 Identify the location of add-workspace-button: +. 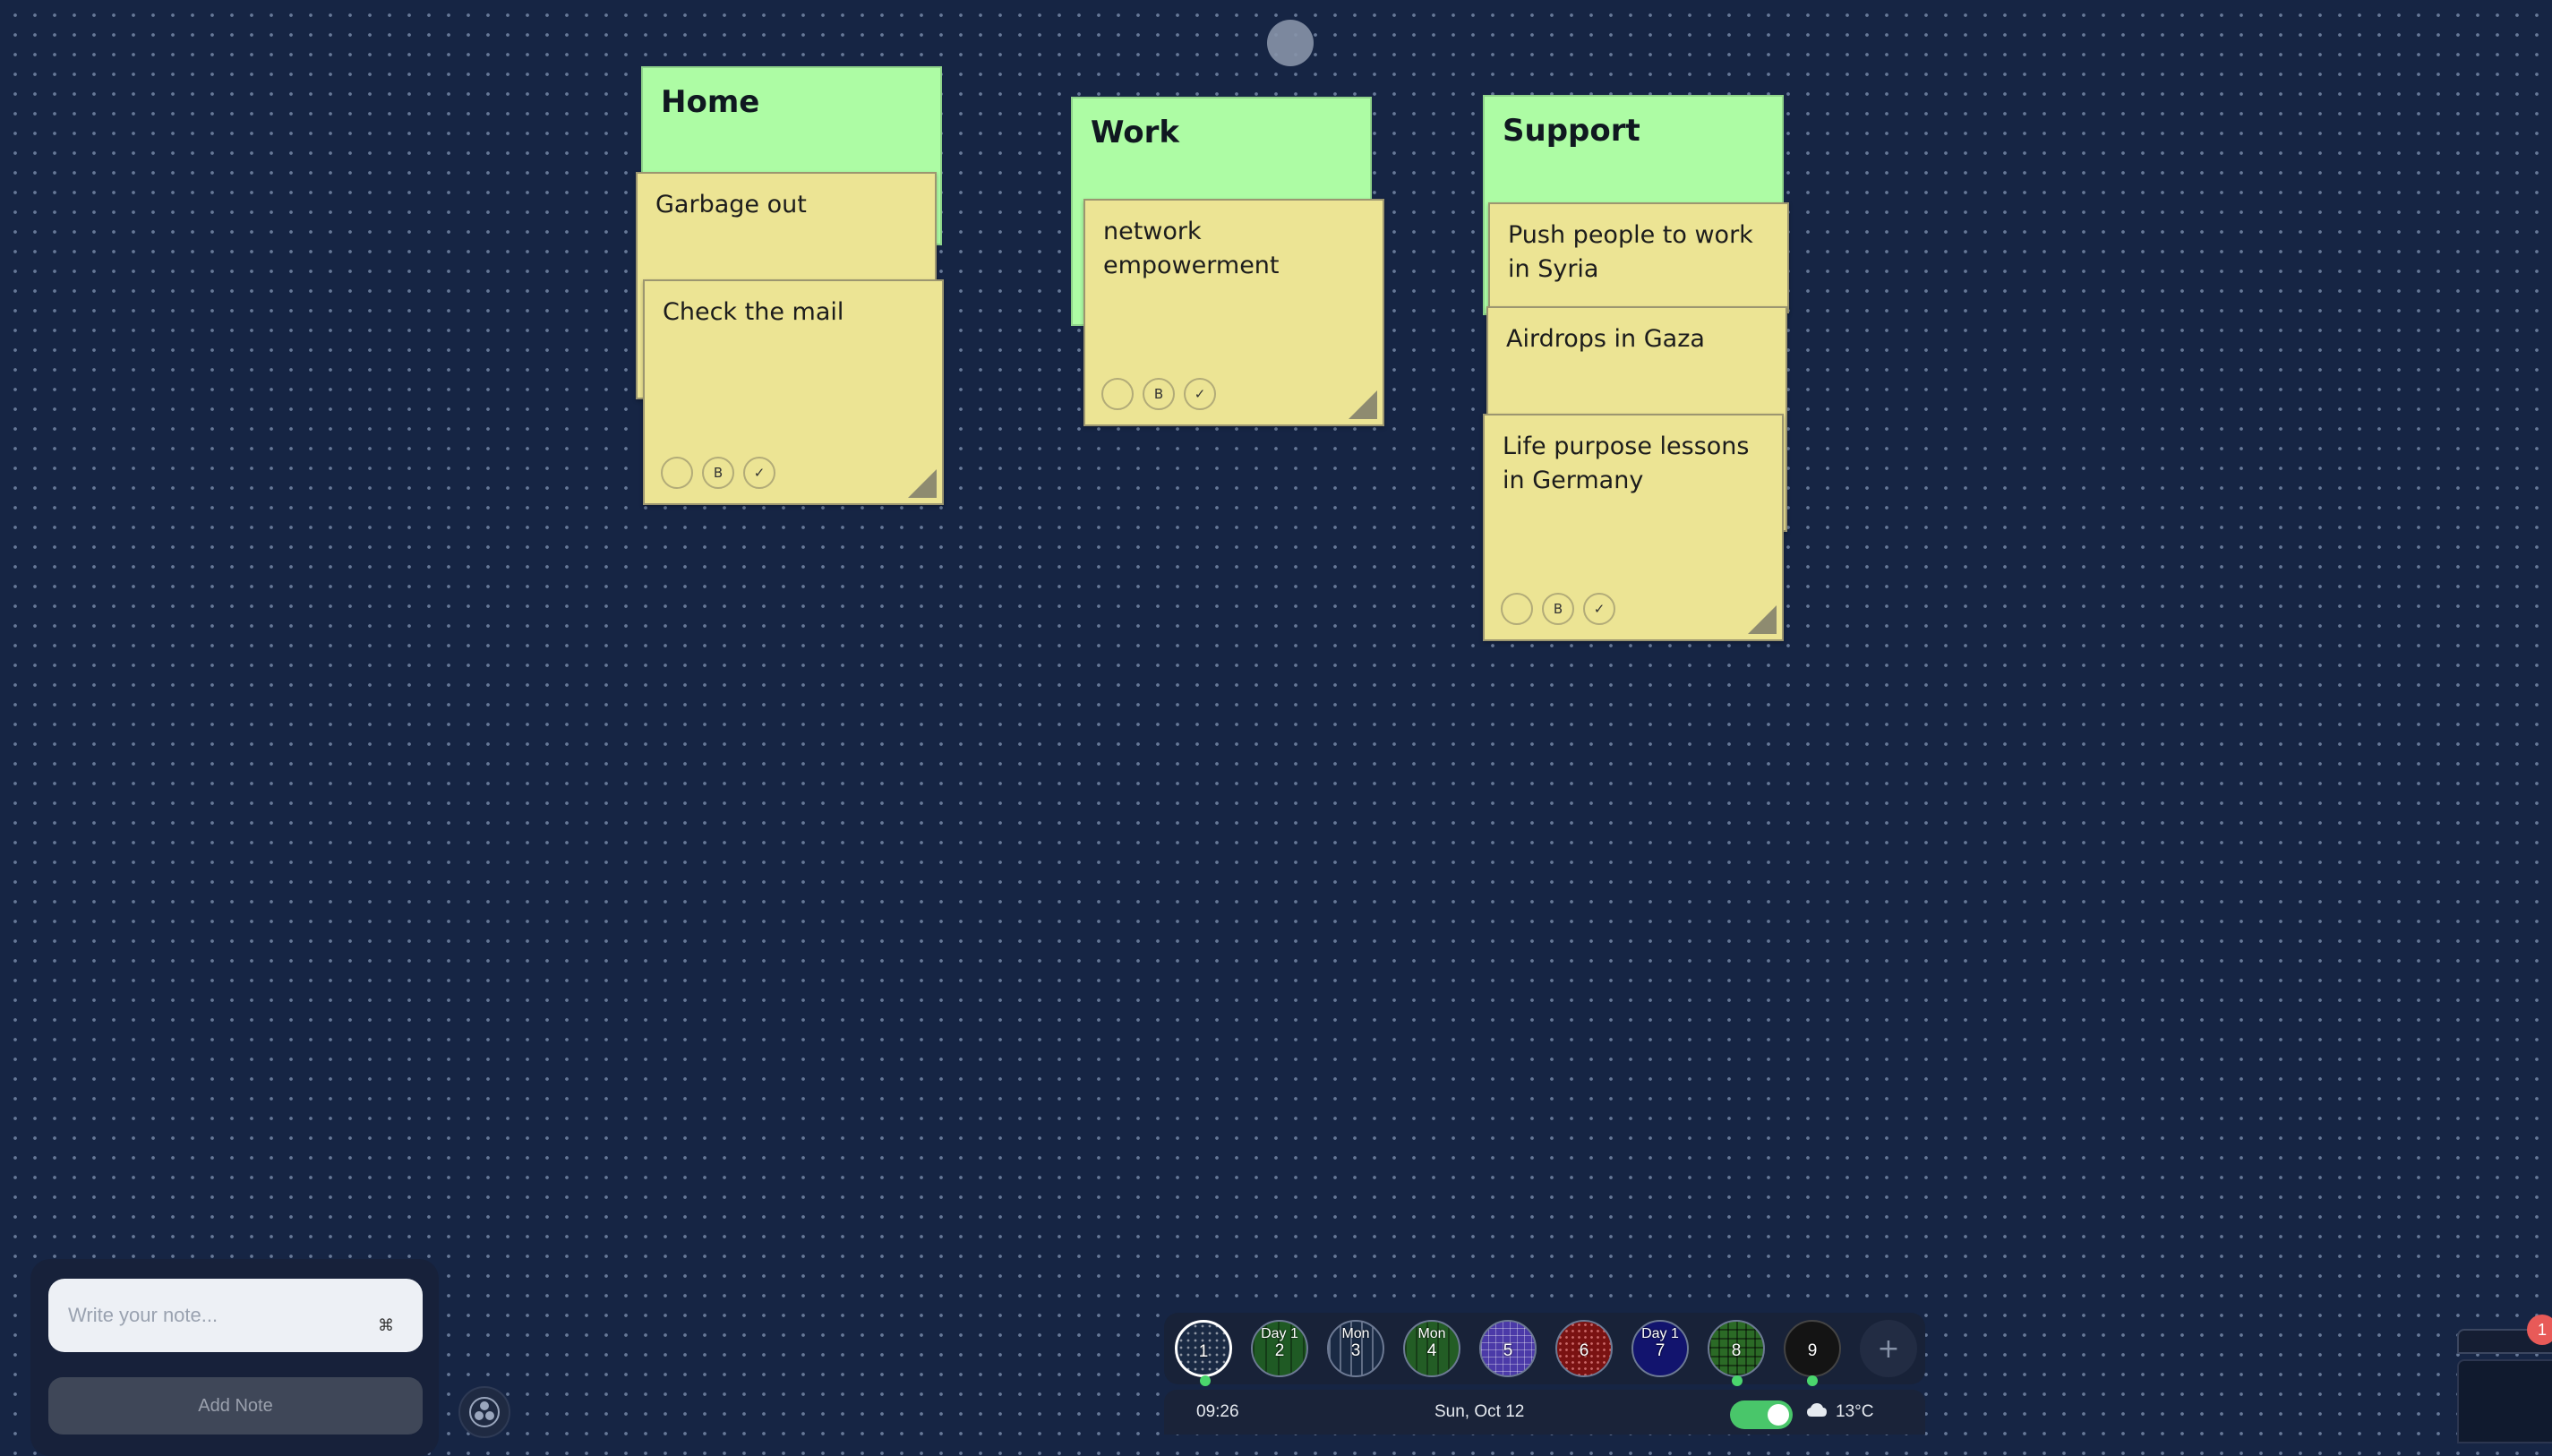
(1888, 1348).